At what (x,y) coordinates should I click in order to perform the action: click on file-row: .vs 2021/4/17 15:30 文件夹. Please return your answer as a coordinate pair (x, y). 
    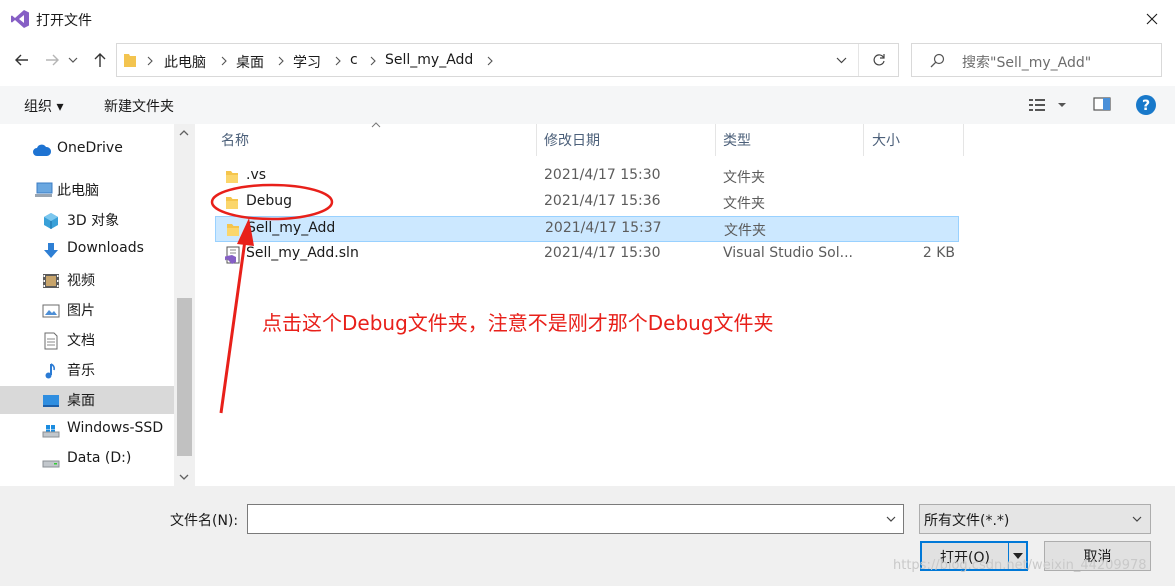
    Looking at the image, I should click on (587, 177).